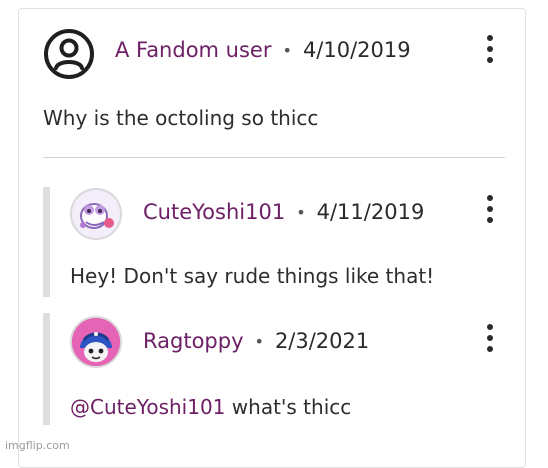 The image size is (548, 468). I want to click on reply-date: 4/11/2019, so click(370, 212).